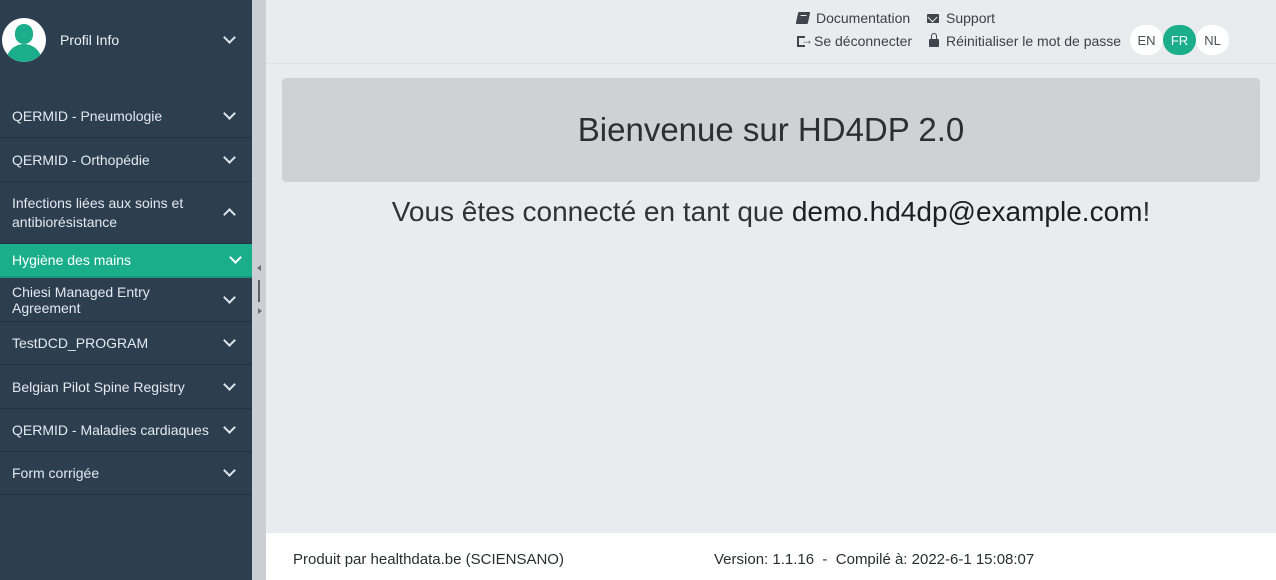  I want to click on sidebar-resize-handle, so click(259, 290).